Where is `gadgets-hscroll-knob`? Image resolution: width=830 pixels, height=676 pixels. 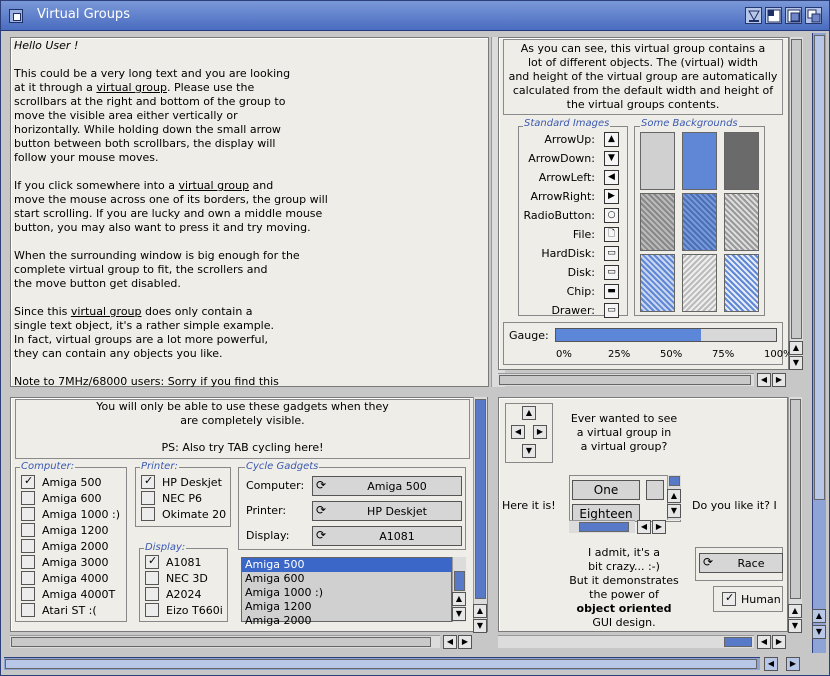 gadgets-hscroll-knob is located at coordinates (221, 642).